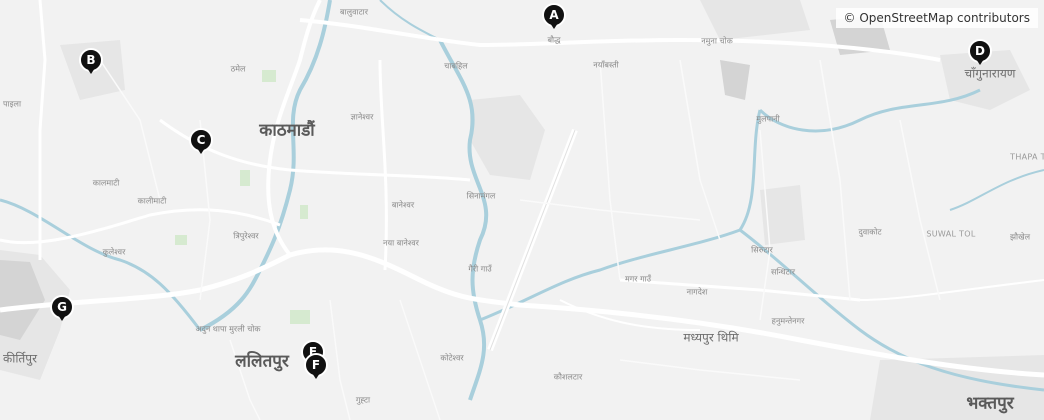 Image resolution: width=1044 pixels, height=420 pixels. What do you see at coordinates (106, 183) in the screenshot?
I see `label-kalimati: कालमाटी` at bounding box center [106, 183].